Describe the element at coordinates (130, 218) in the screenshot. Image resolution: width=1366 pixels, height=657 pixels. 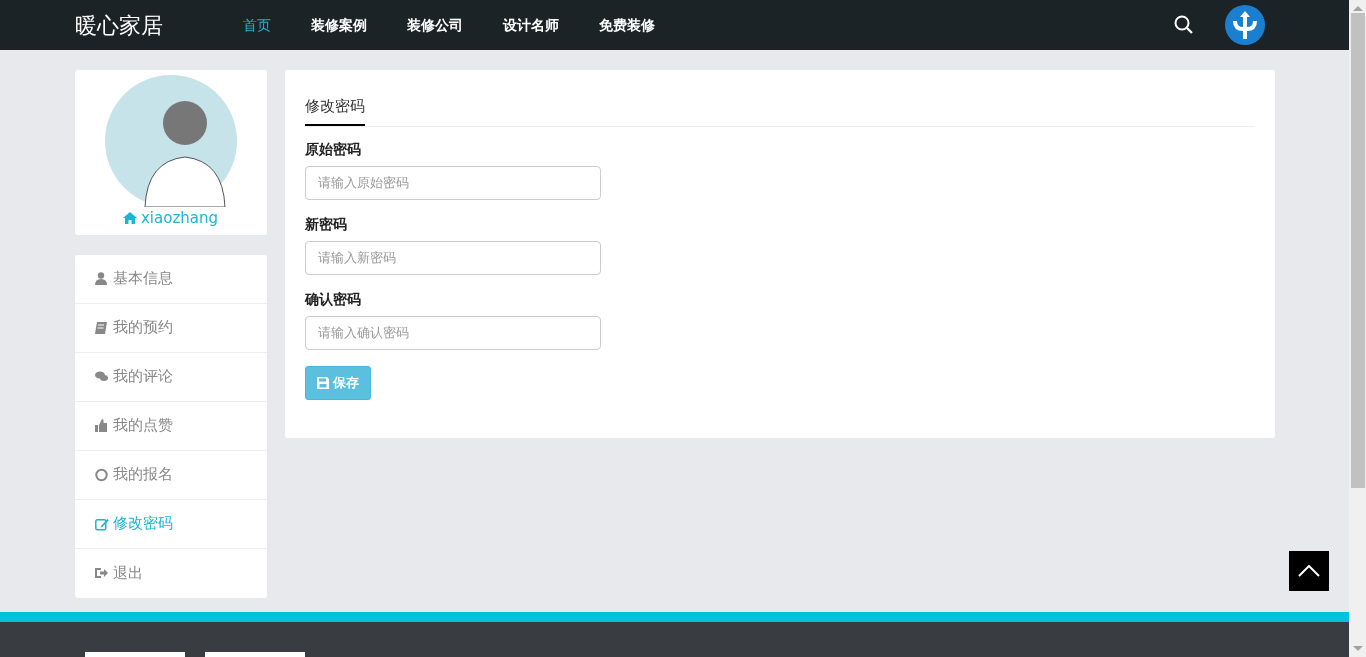
I see `home-icon` at that location.